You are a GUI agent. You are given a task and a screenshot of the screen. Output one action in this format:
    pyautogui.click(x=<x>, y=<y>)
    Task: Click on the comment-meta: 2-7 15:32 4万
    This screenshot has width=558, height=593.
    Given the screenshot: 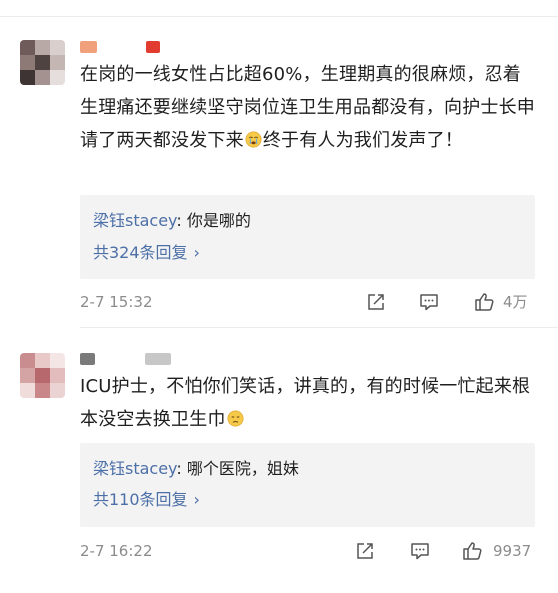 What is the action you would take?
    pyautogui.click(x=307, y=302)
    